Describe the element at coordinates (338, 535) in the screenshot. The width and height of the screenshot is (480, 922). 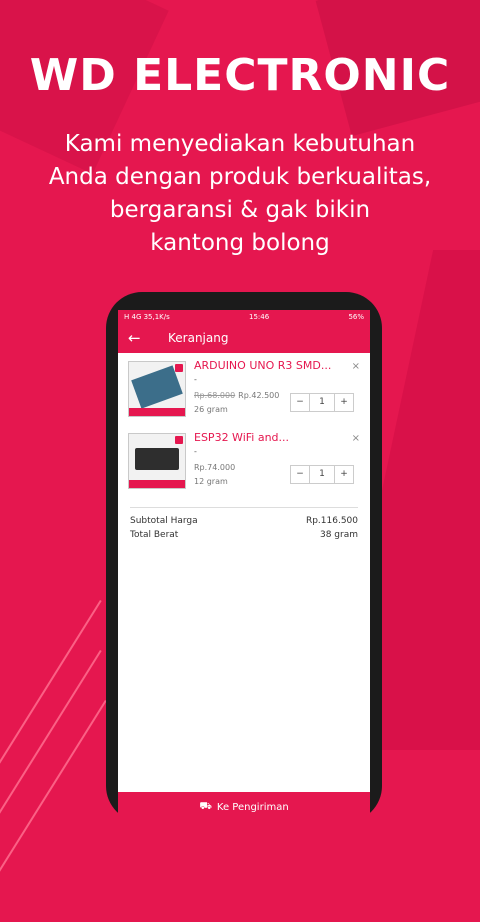
I see `weight-value: 38 gram` at that location.